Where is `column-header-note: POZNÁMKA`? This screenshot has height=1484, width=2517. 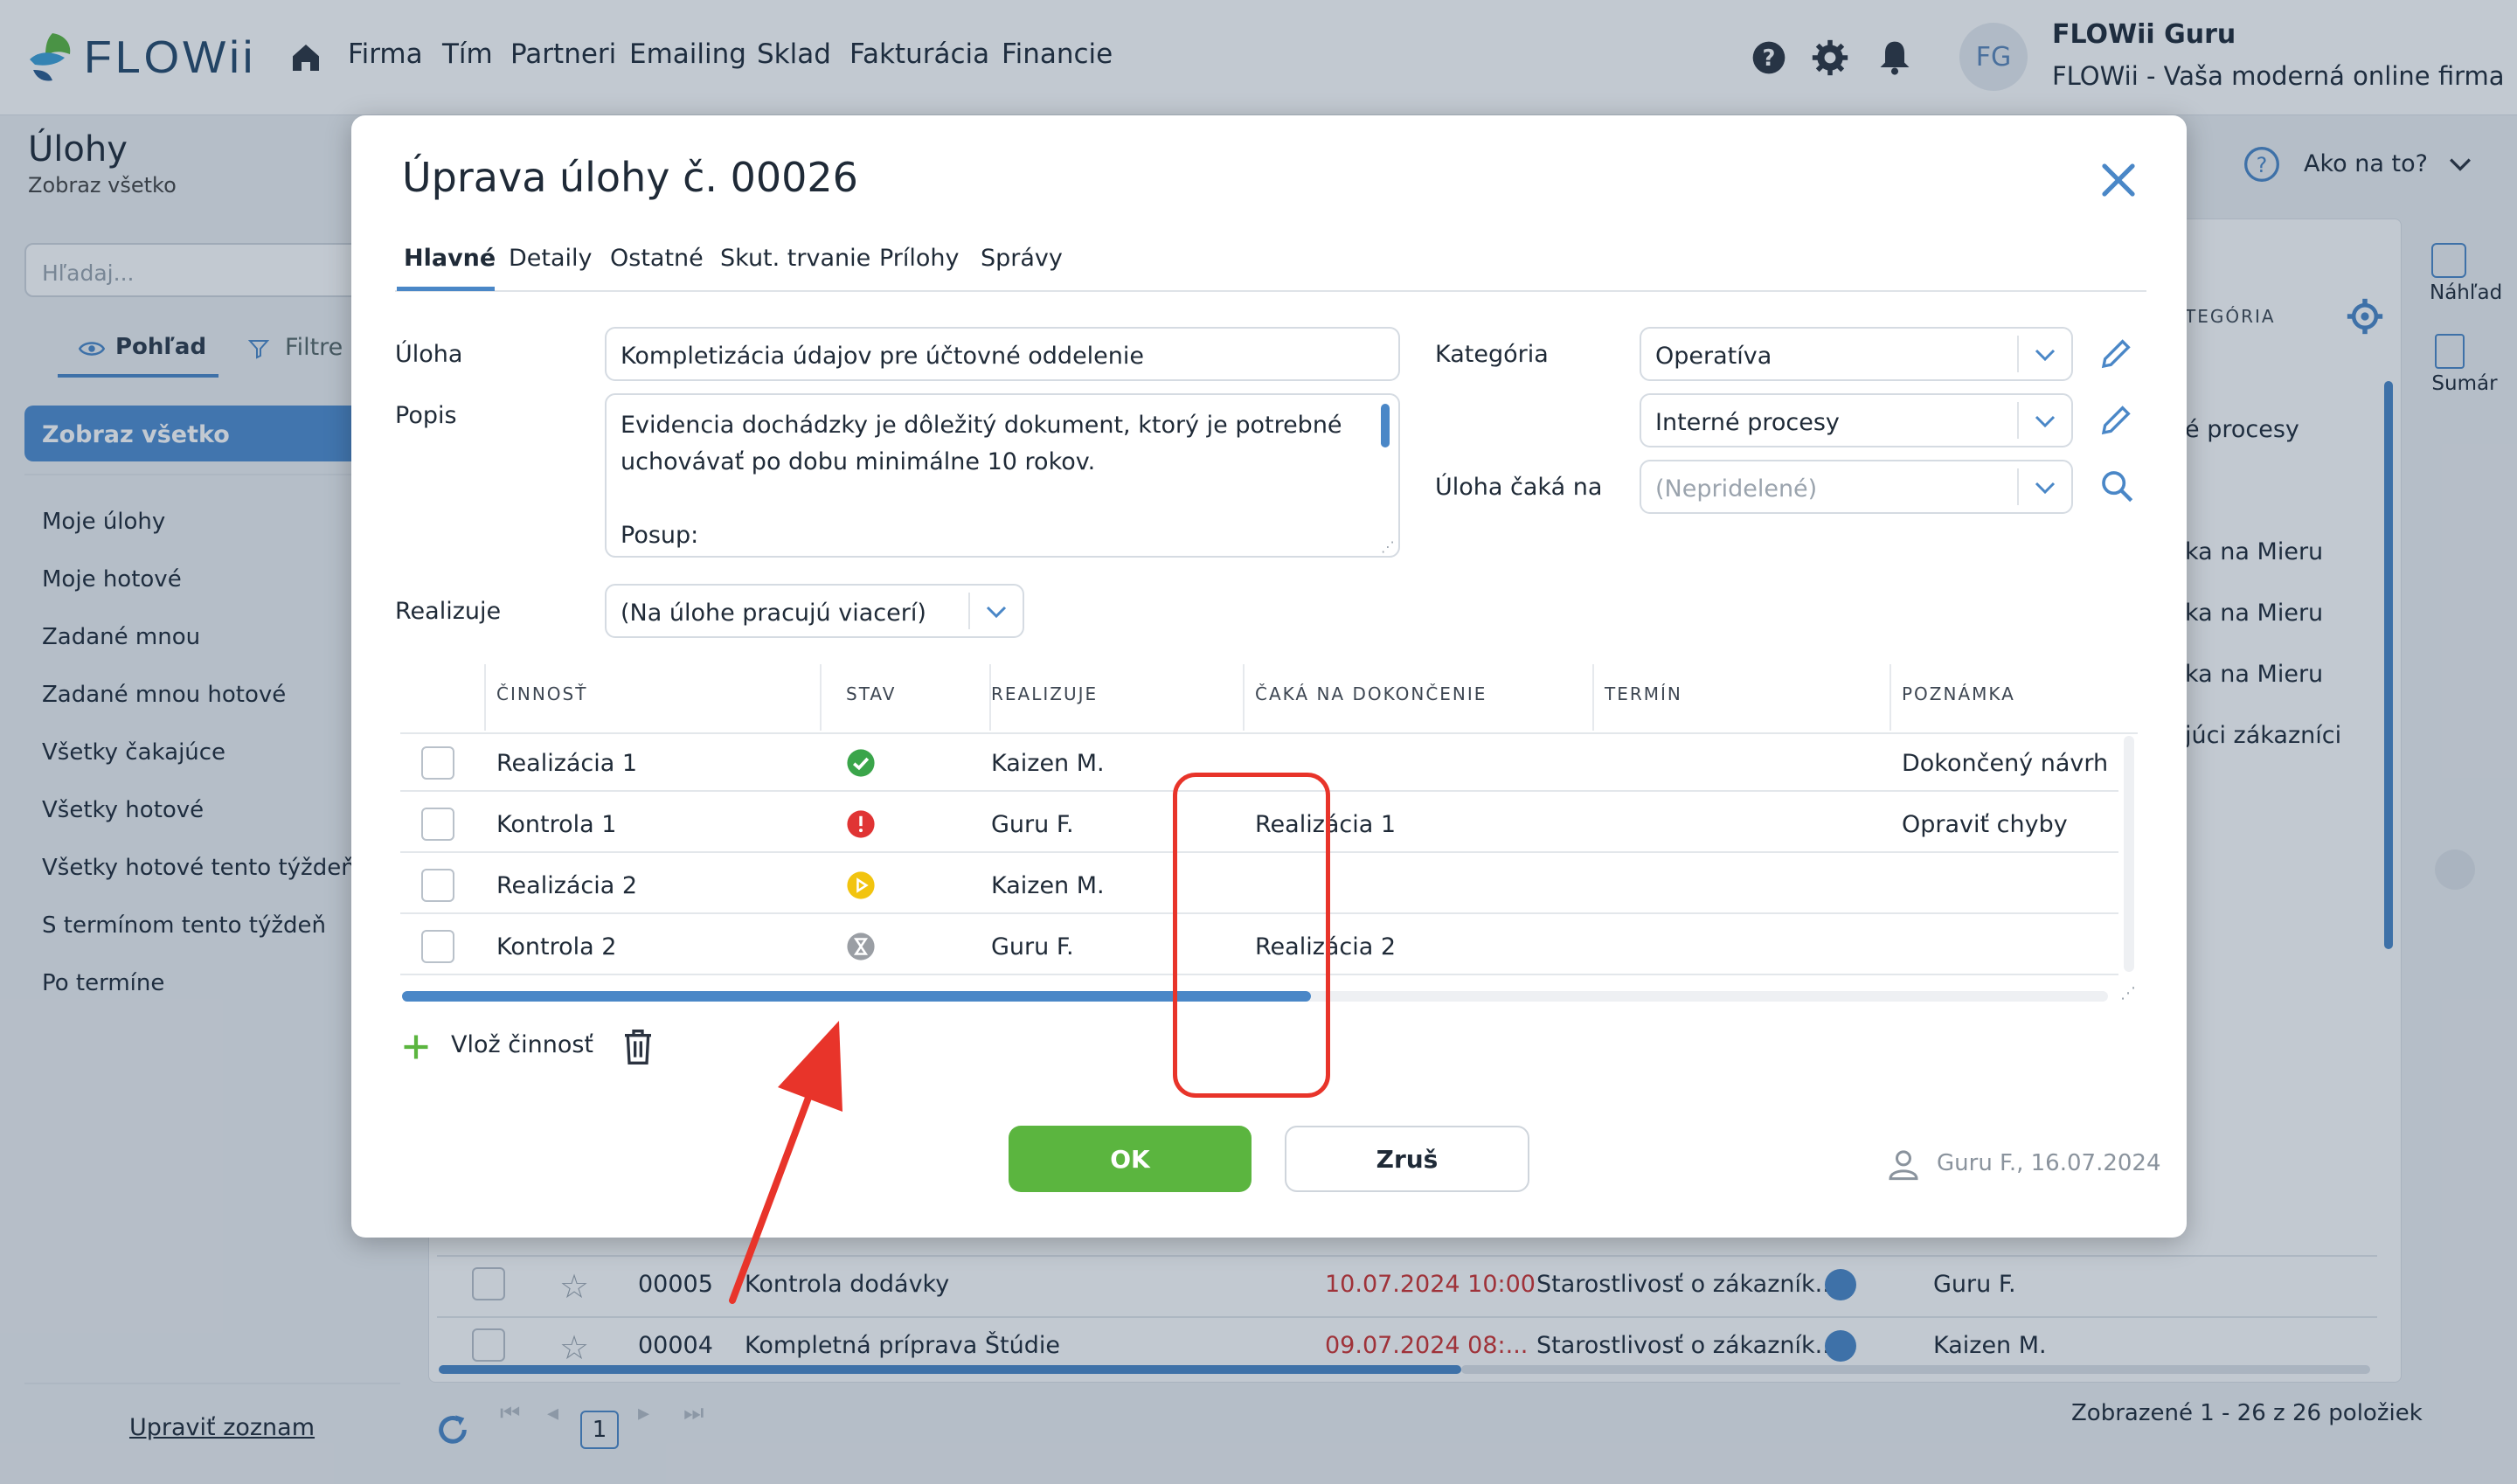 column-header-note: POZNÁMKA is located at coordinates (1958, 693).